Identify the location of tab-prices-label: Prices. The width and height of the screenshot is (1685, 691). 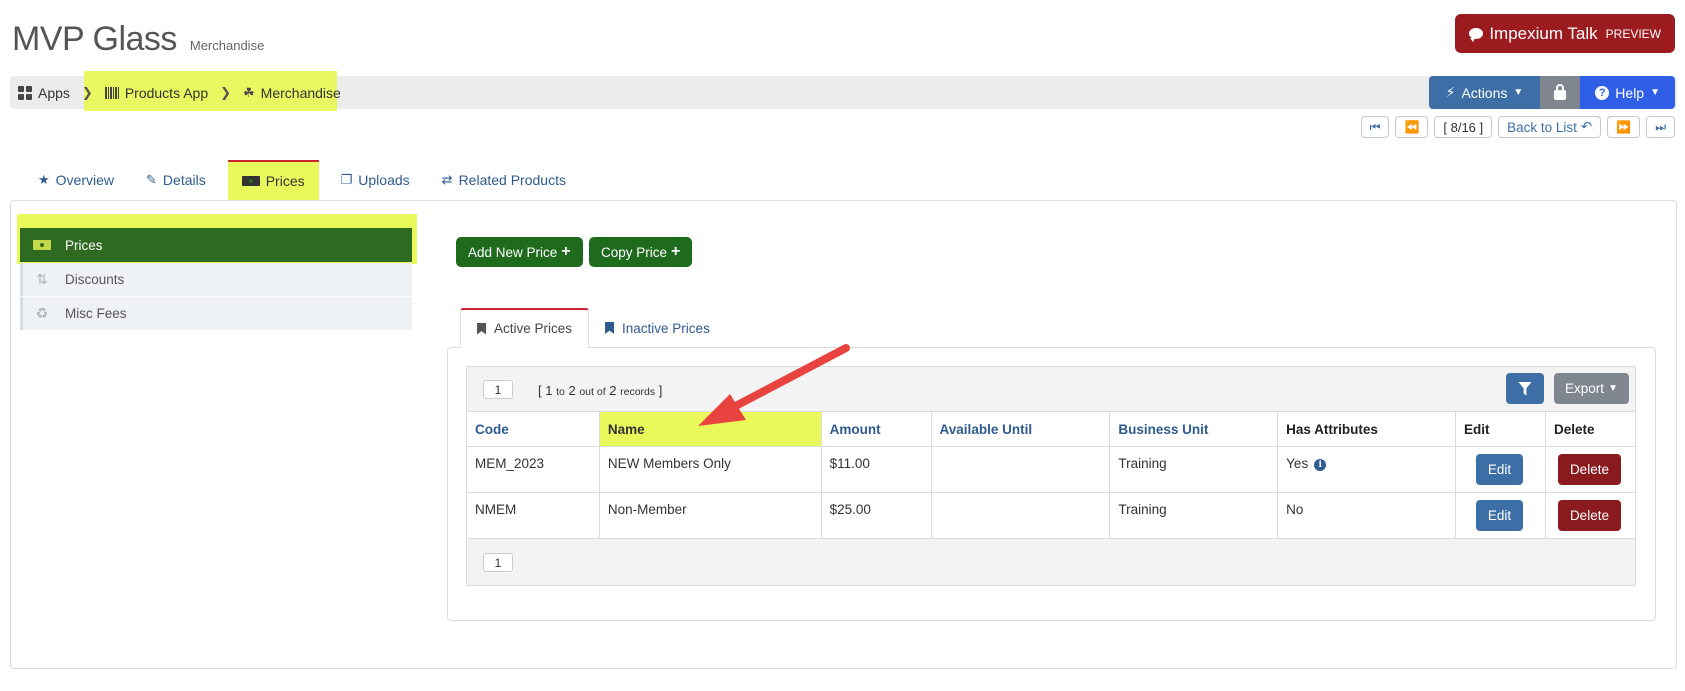
(285, 181).